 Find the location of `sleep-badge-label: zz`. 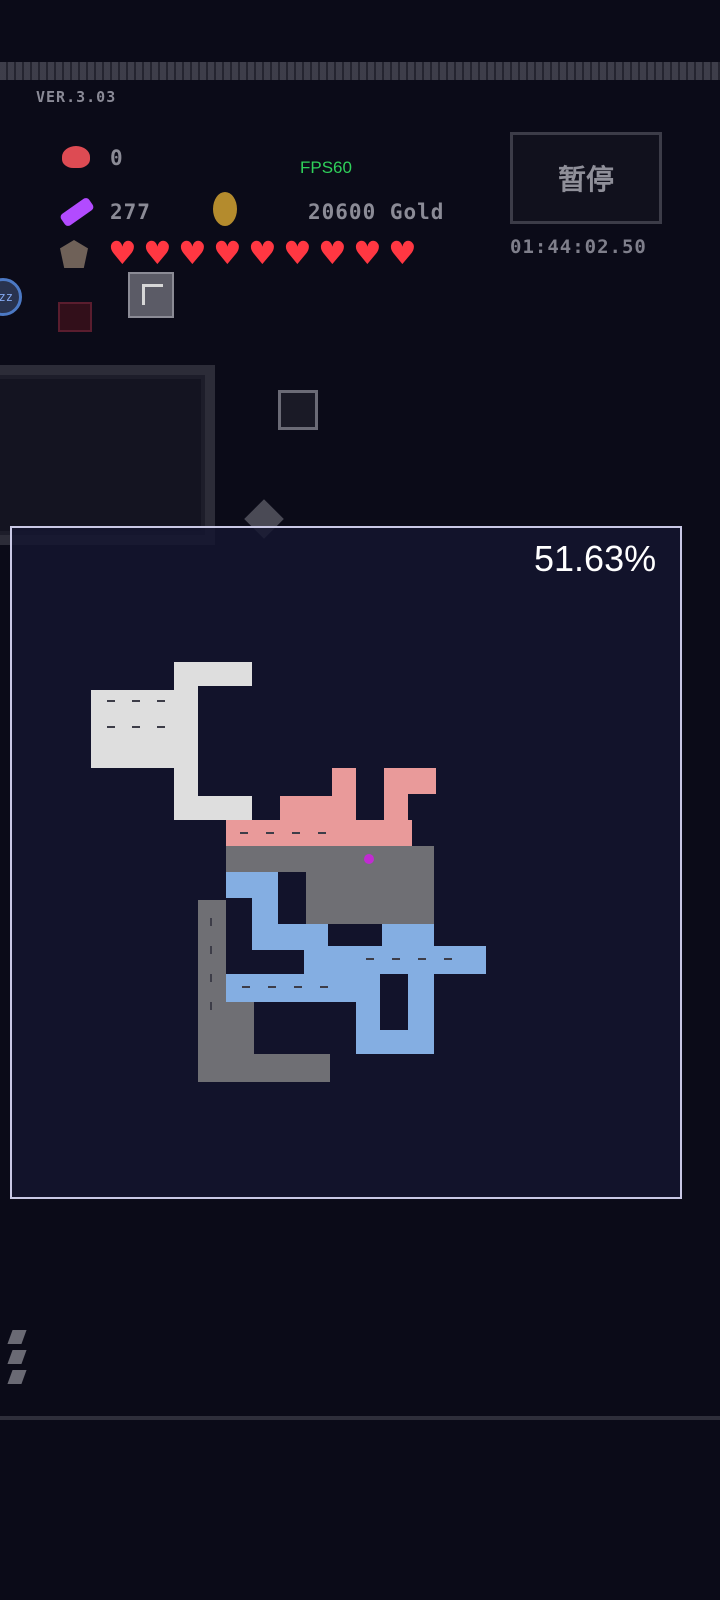

sleep-badge-label: zz is located at coordinates (6, 297).